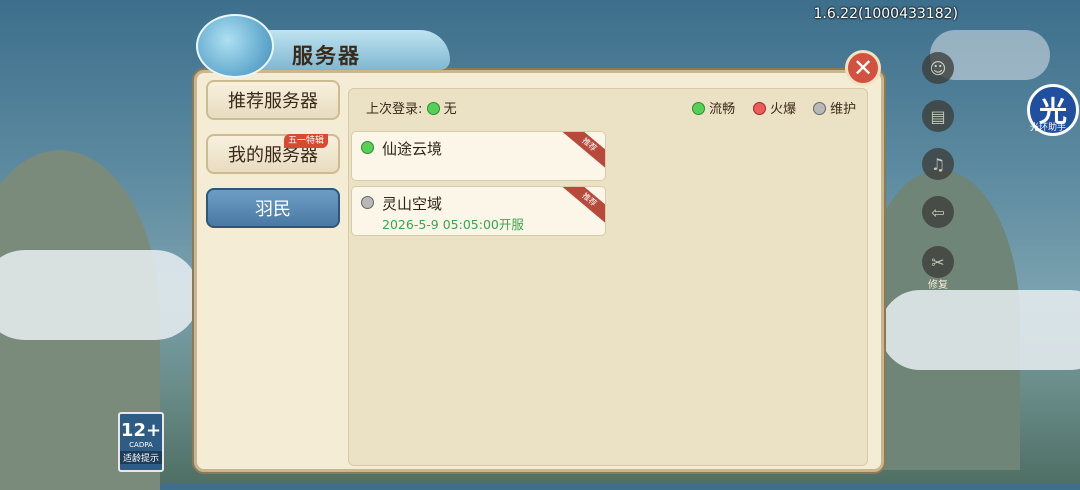 The image size is (1080, 490). Describe the element at coordinates (326, 56) in the screenshot. I see `dialog-title: 服务器` at that location.